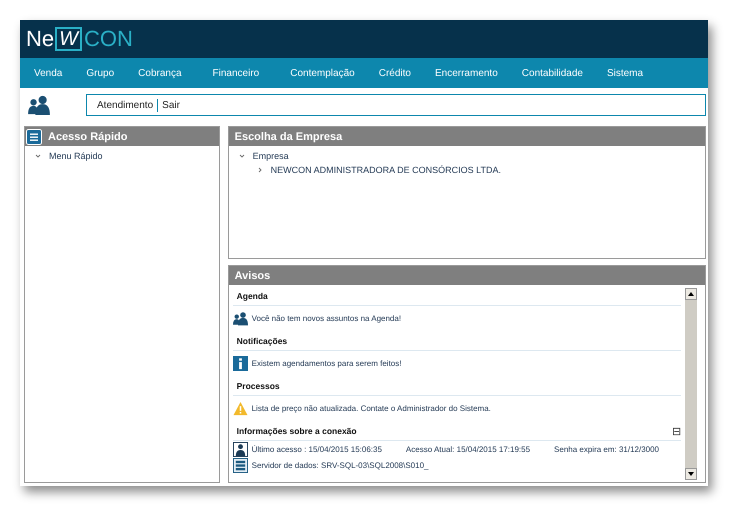  What do you see at coordinates (125, 105) in the screenshot?
I see `toolbar-link: Atendimento` at bounding box center [125, 105].